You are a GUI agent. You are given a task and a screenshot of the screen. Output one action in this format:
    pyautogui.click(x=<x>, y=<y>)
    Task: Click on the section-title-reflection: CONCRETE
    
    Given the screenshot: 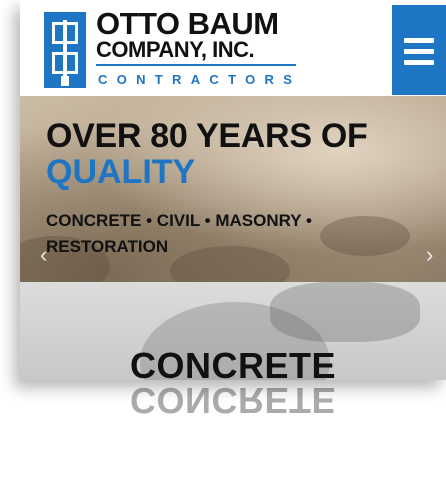 What is the action you would take?
    pyautogui.click(x=232, y=400)
    